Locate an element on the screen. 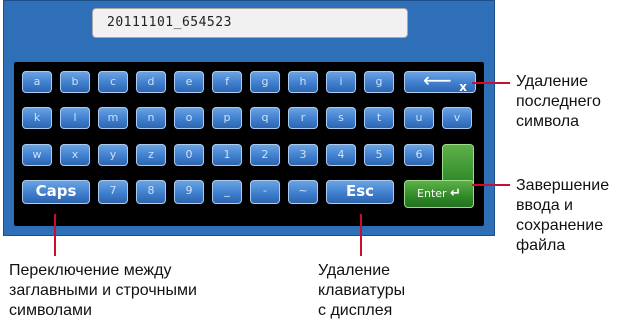 This screenshot has height=333, width=639. key-minus: - is located at coordinates (265, 192).